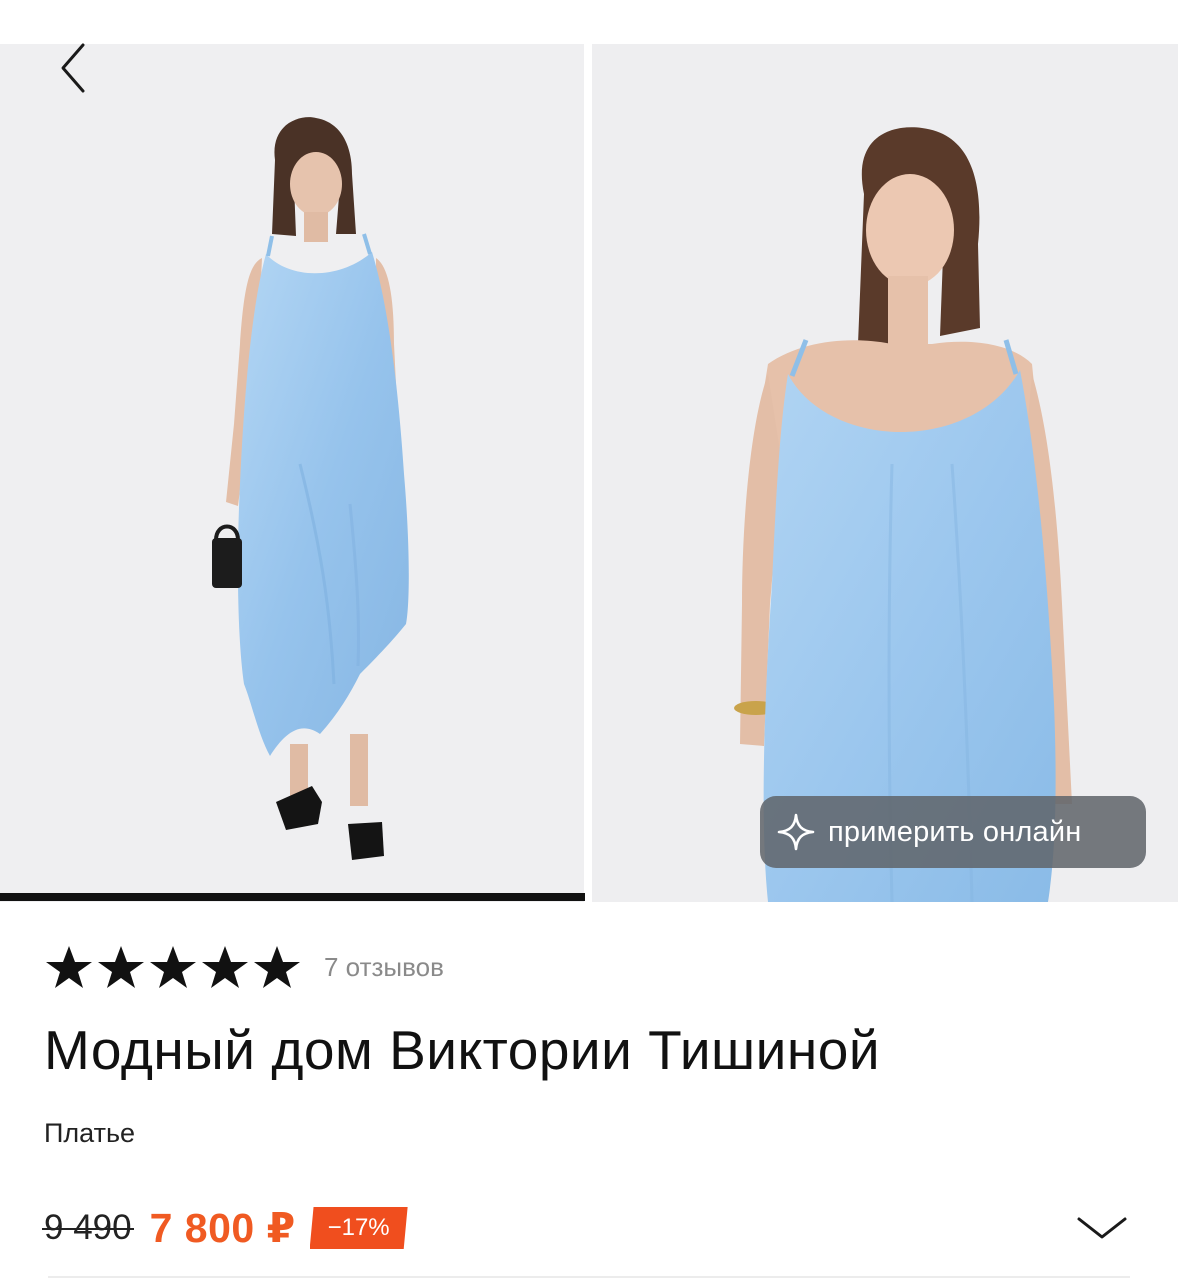 This screenshot has height=1280, width=1178. I want to click on back-button, so click(74, 68).